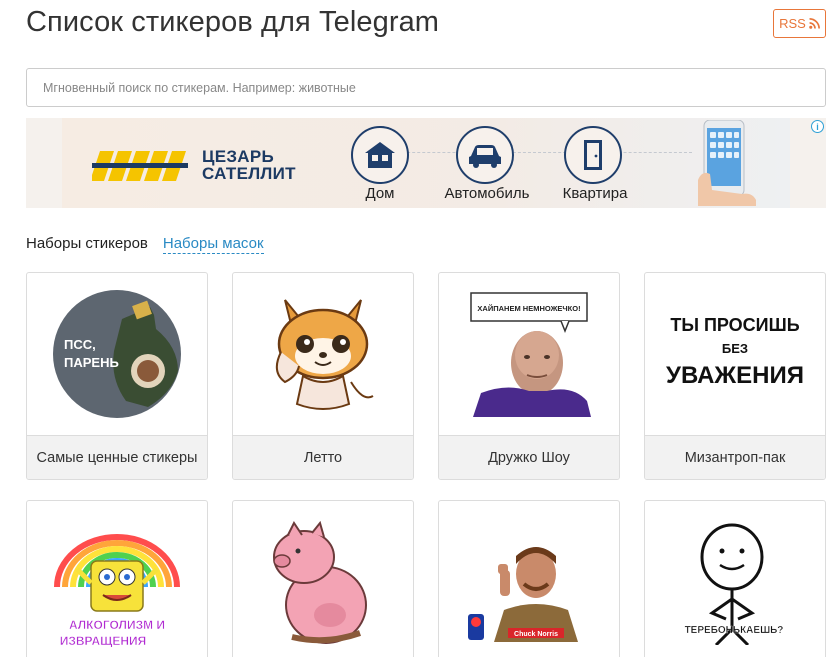  Describe the element at coordinates (91, 362) in the screenshot. I see `sticker-text: ПАРЕНЬ` at that location.